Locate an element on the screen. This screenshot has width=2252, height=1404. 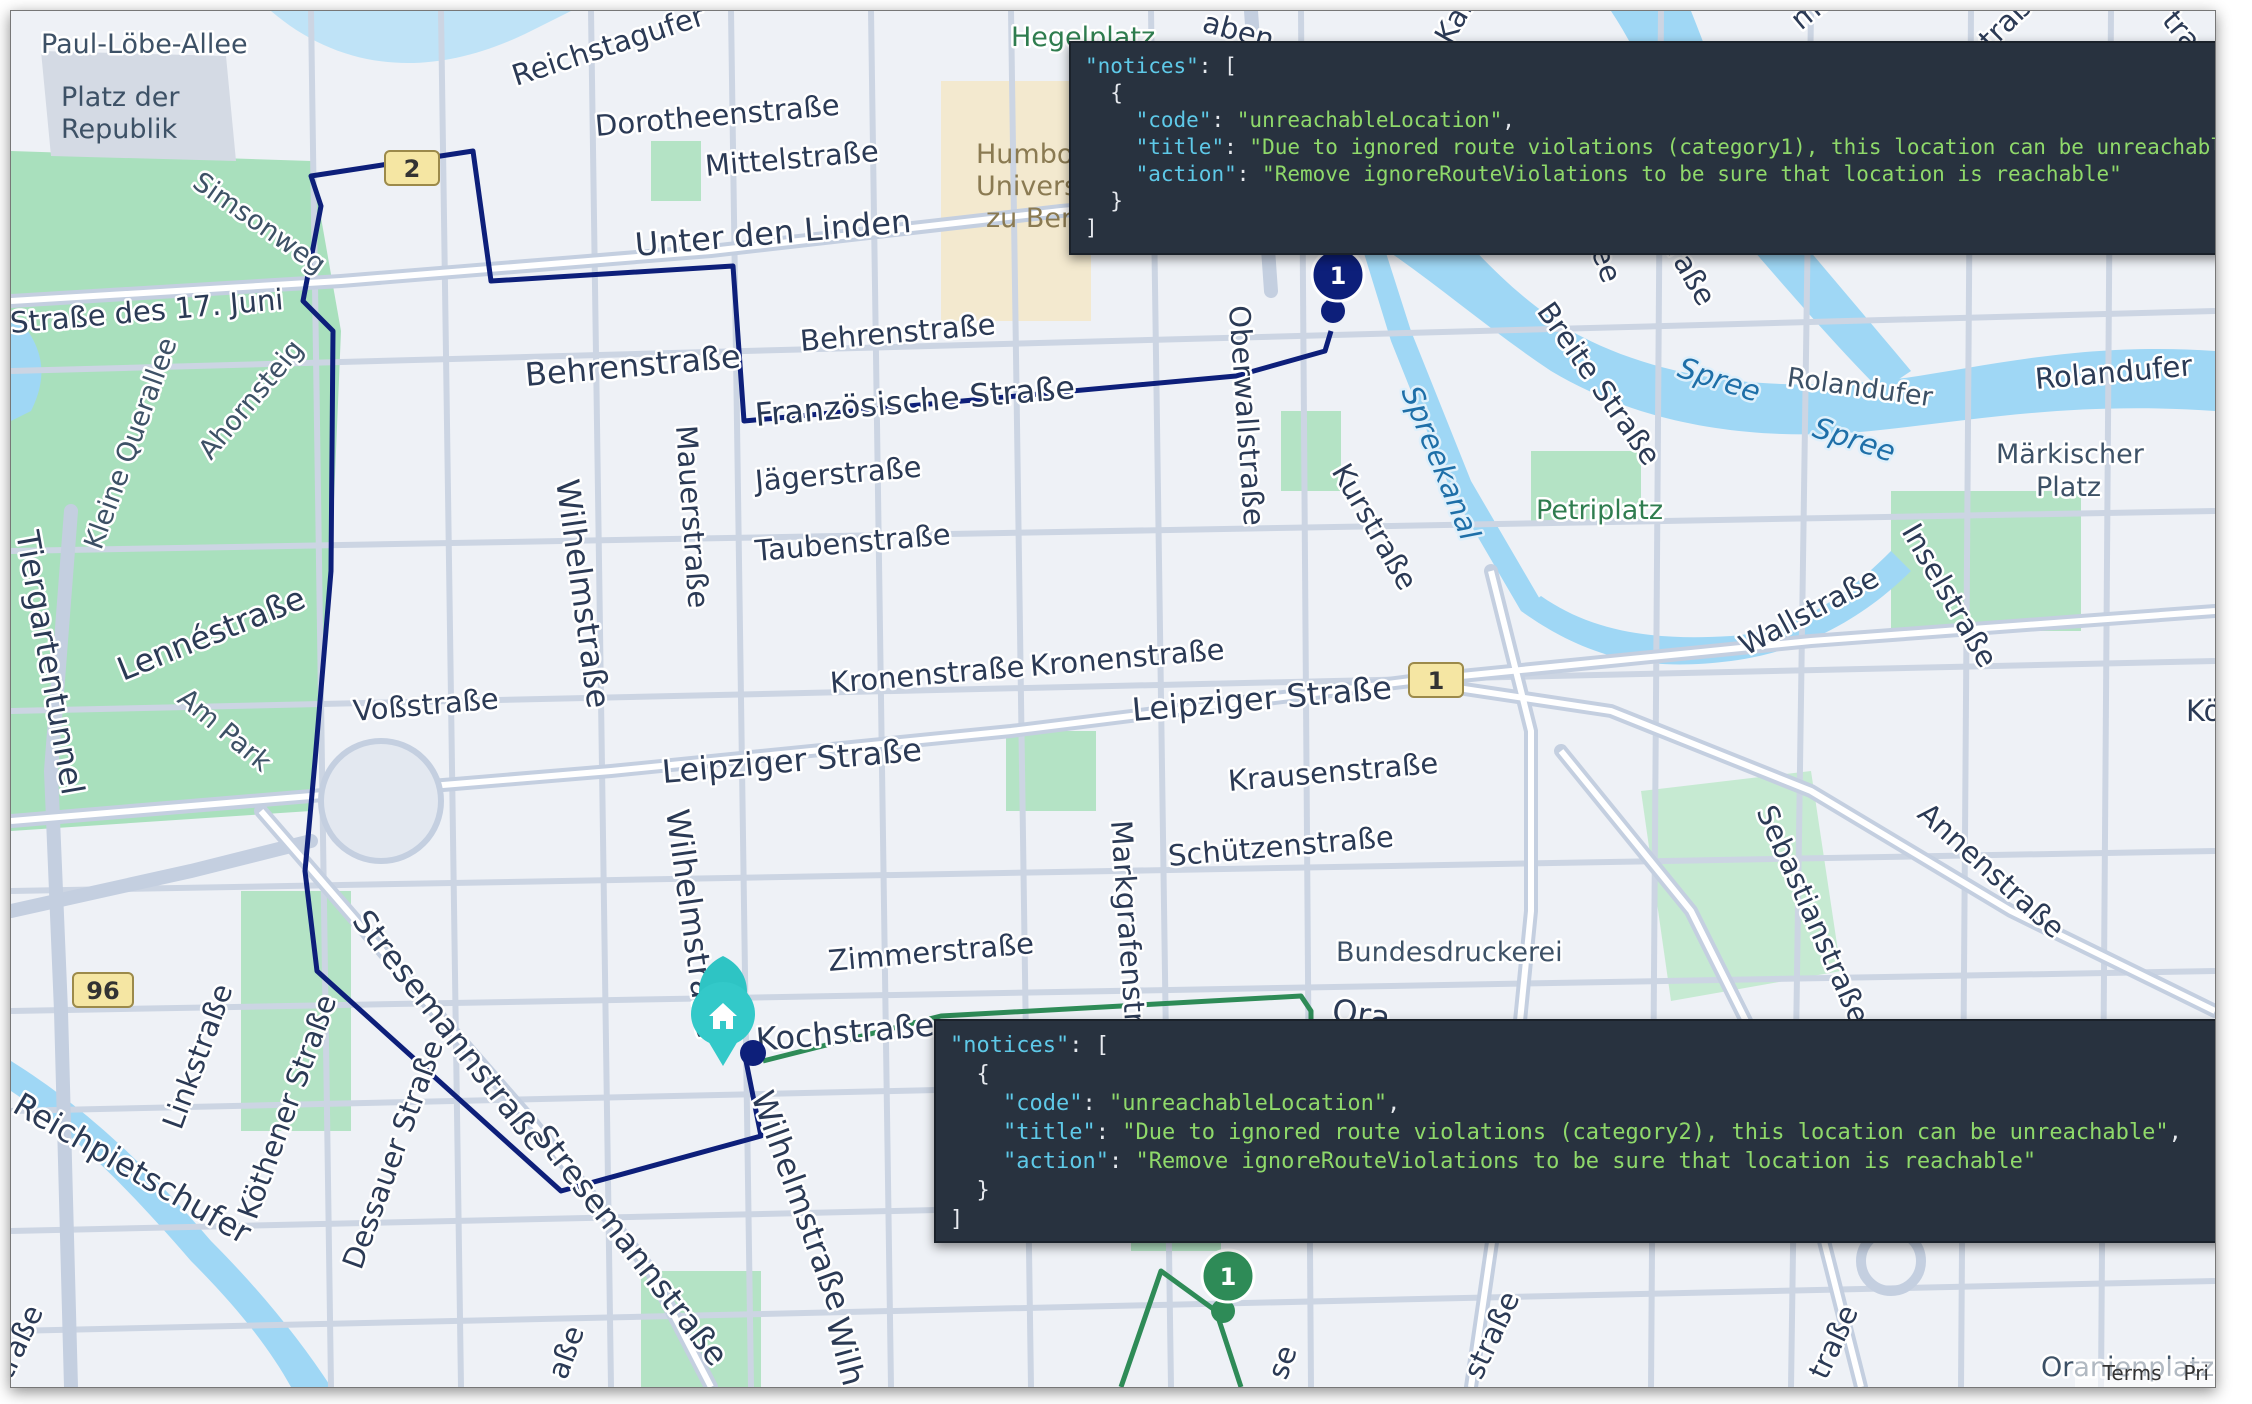
map-attribution: Terms Pri is located at coordinates (2144, 1373).